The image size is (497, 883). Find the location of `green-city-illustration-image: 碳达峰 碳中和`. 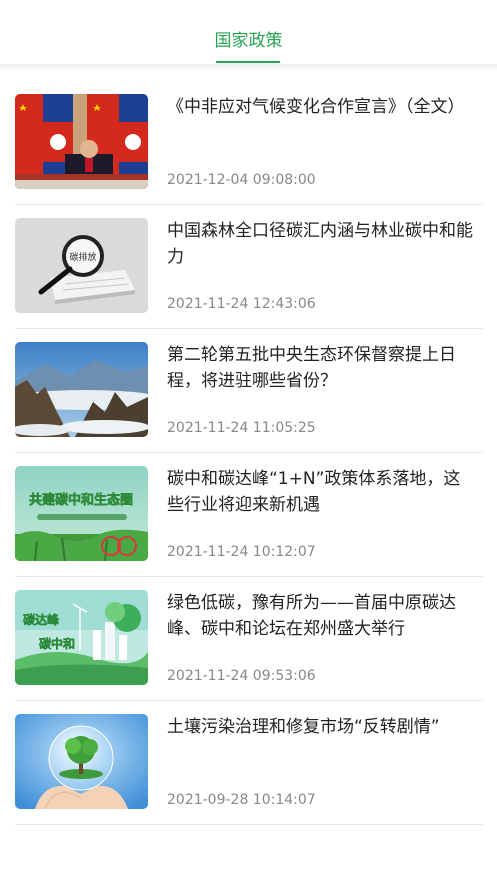

green-city-illustration-image: 碳达峰 碳中和 is located at coordinates (81, 637).